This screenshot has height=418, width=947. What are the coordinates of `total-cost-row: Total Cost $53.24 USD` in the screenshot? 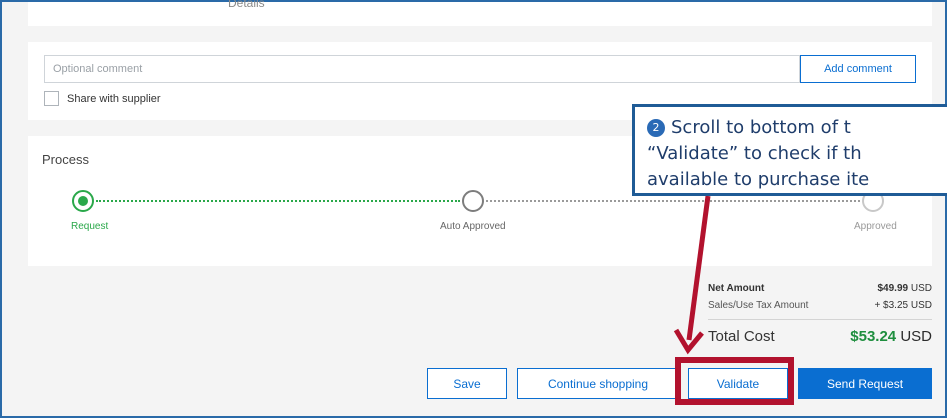 It's located at (820, 336).